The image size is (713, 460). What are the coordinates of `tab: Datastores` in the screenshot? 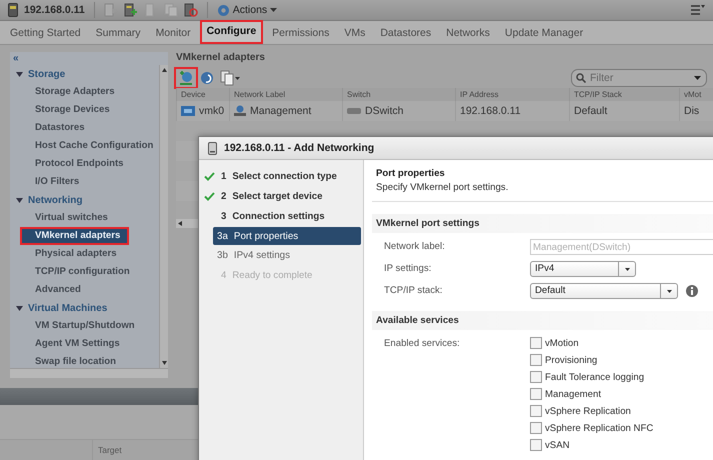 It's located at (406, 33).